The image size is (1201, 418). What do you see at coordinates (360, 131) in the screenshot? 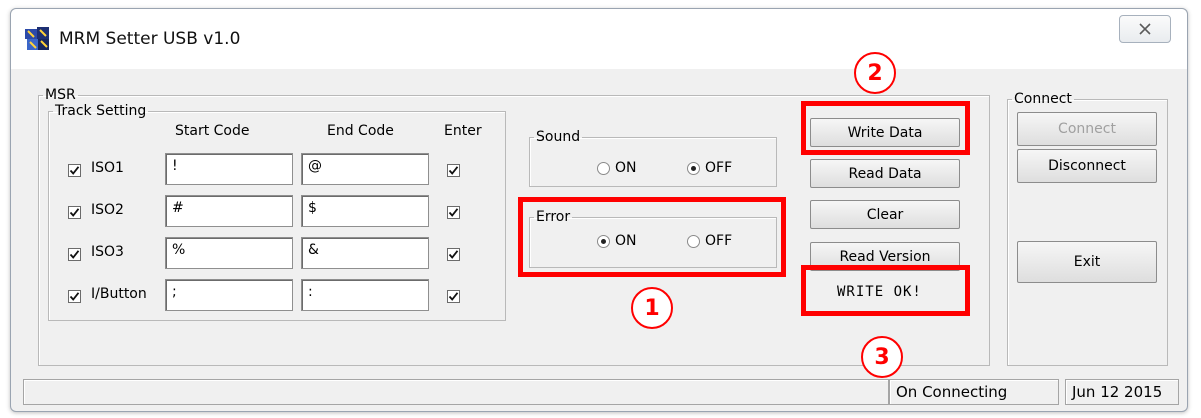
I see `header-end-code: End Code` at bounding box center [360, 131].